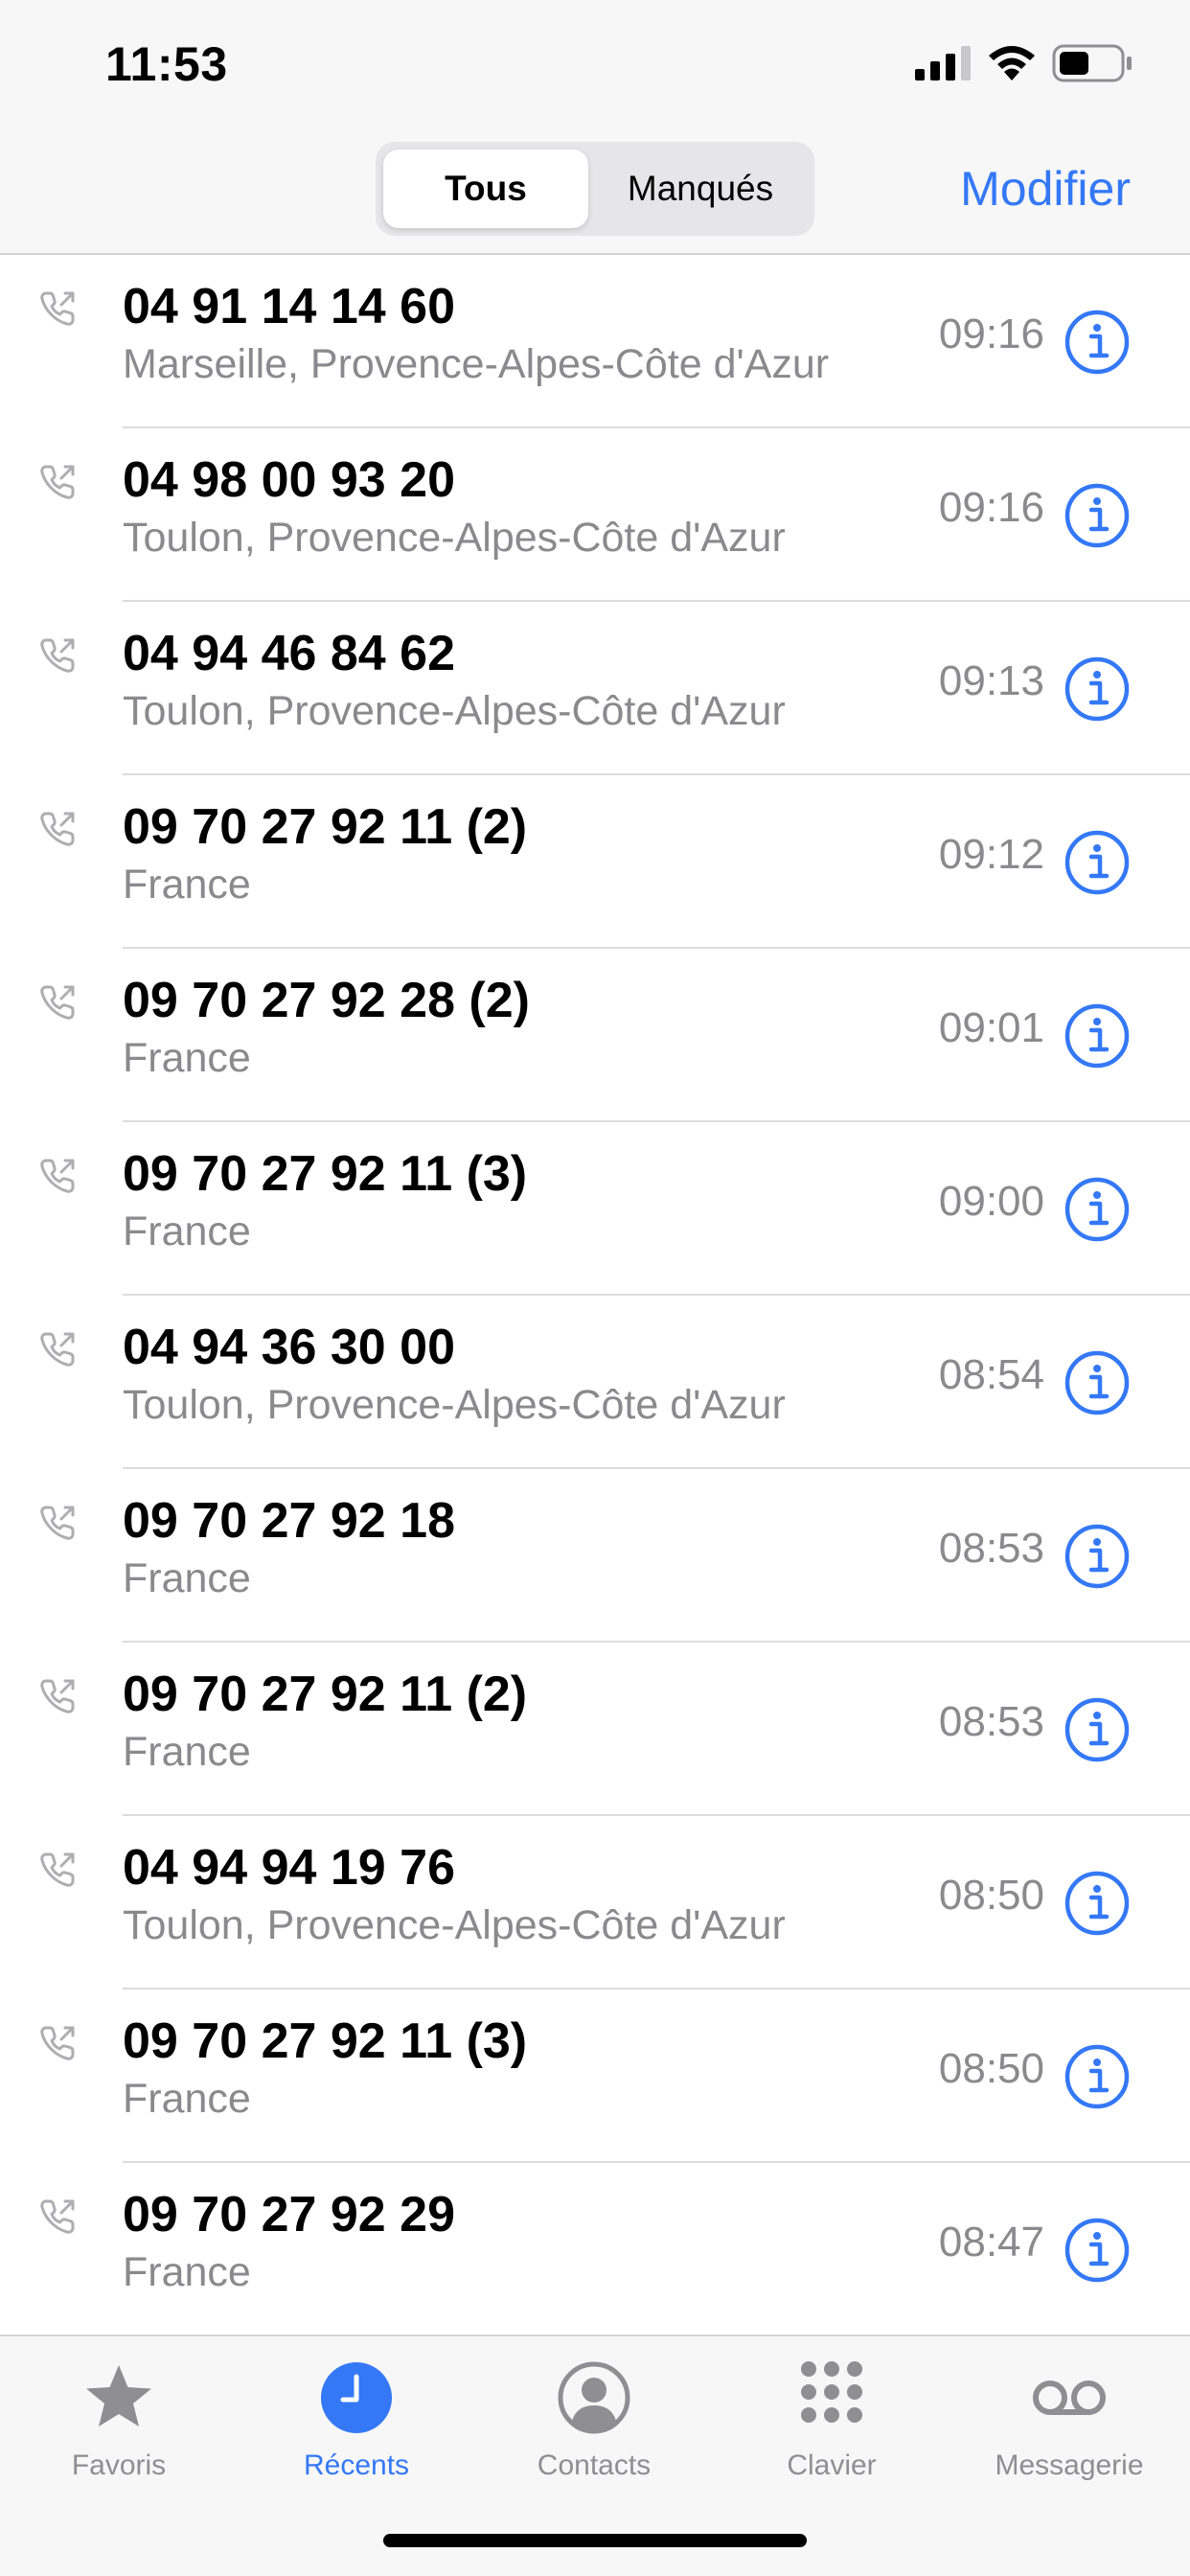 The height and width of the screenshot is (2576, 1190). Describe the element at coordinates (486, 189) in the screenshot. I see `segment-all: Tous` at that location.